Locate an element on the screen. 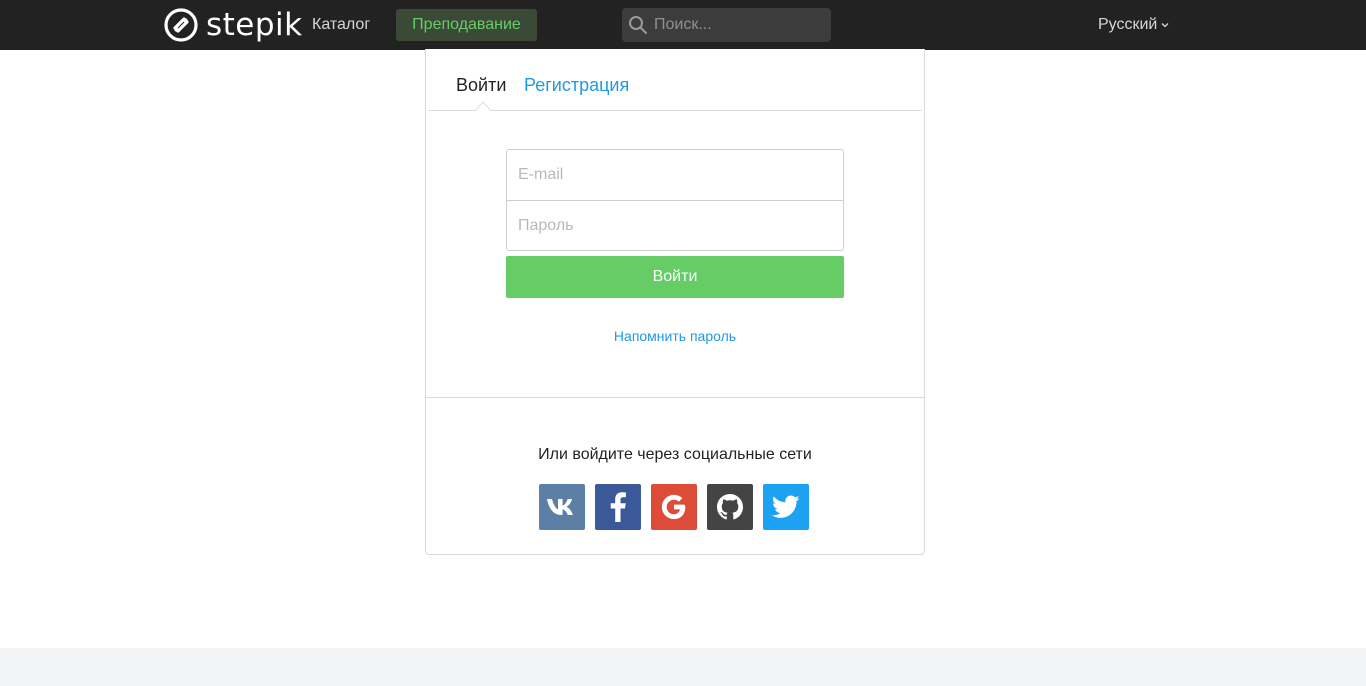 This screenshot has width=1366, height=686. section-divider is located at coordinates (675, 397).